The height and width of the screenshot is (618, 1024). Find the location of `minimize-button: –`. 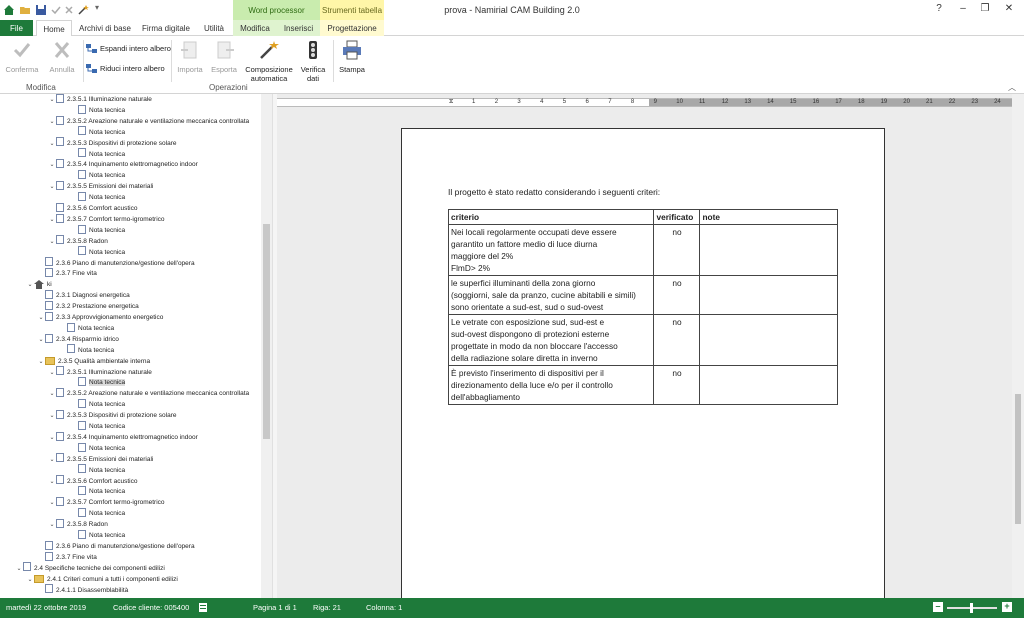

minimize-button: – is located at coordinates (963, 10).